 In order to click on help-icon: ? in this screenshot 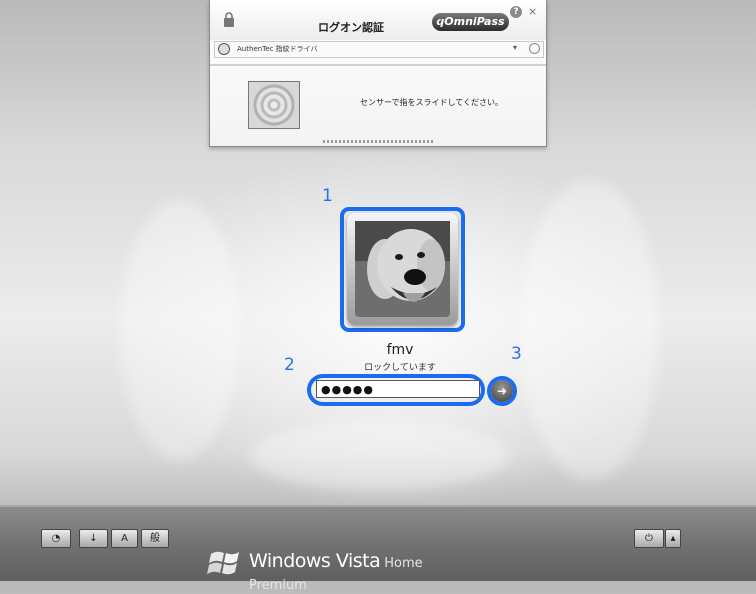, I will do `click(516, 12)`.